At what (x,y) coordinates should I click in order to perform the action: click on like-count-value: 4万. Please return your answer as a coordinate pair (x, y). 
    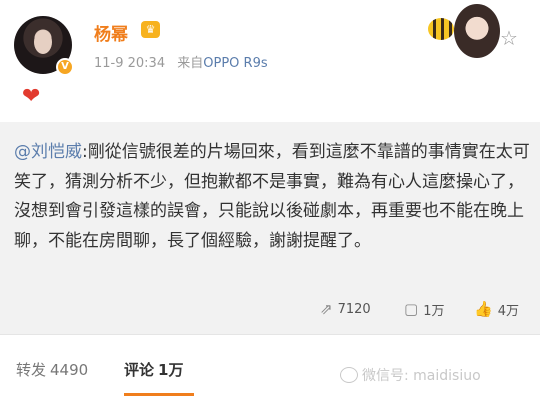
    Looking at the image, I should click on (508, 311).